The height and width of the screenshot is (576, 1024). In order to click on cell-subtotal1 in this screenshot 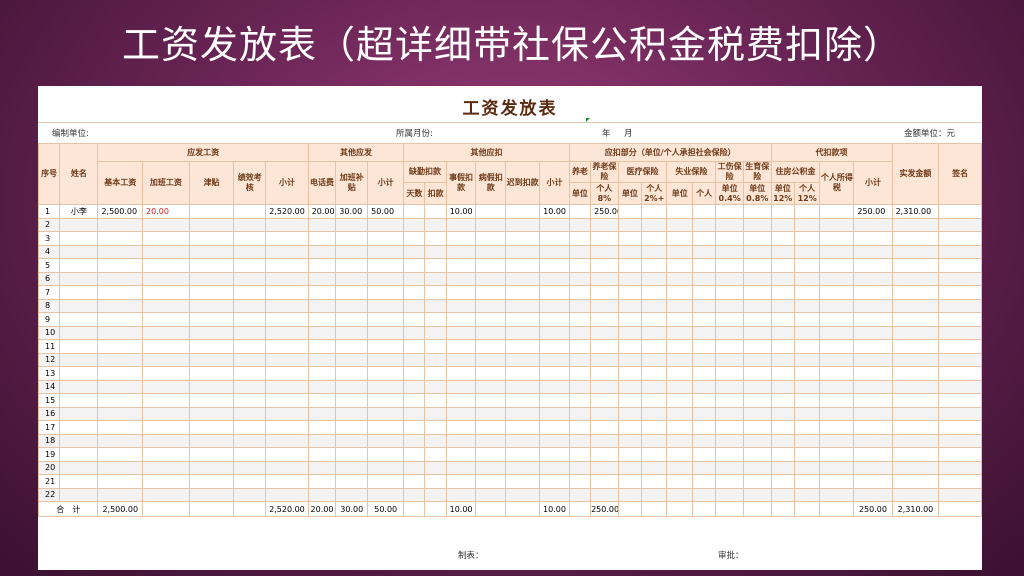, I will do `click(287, 278)`.